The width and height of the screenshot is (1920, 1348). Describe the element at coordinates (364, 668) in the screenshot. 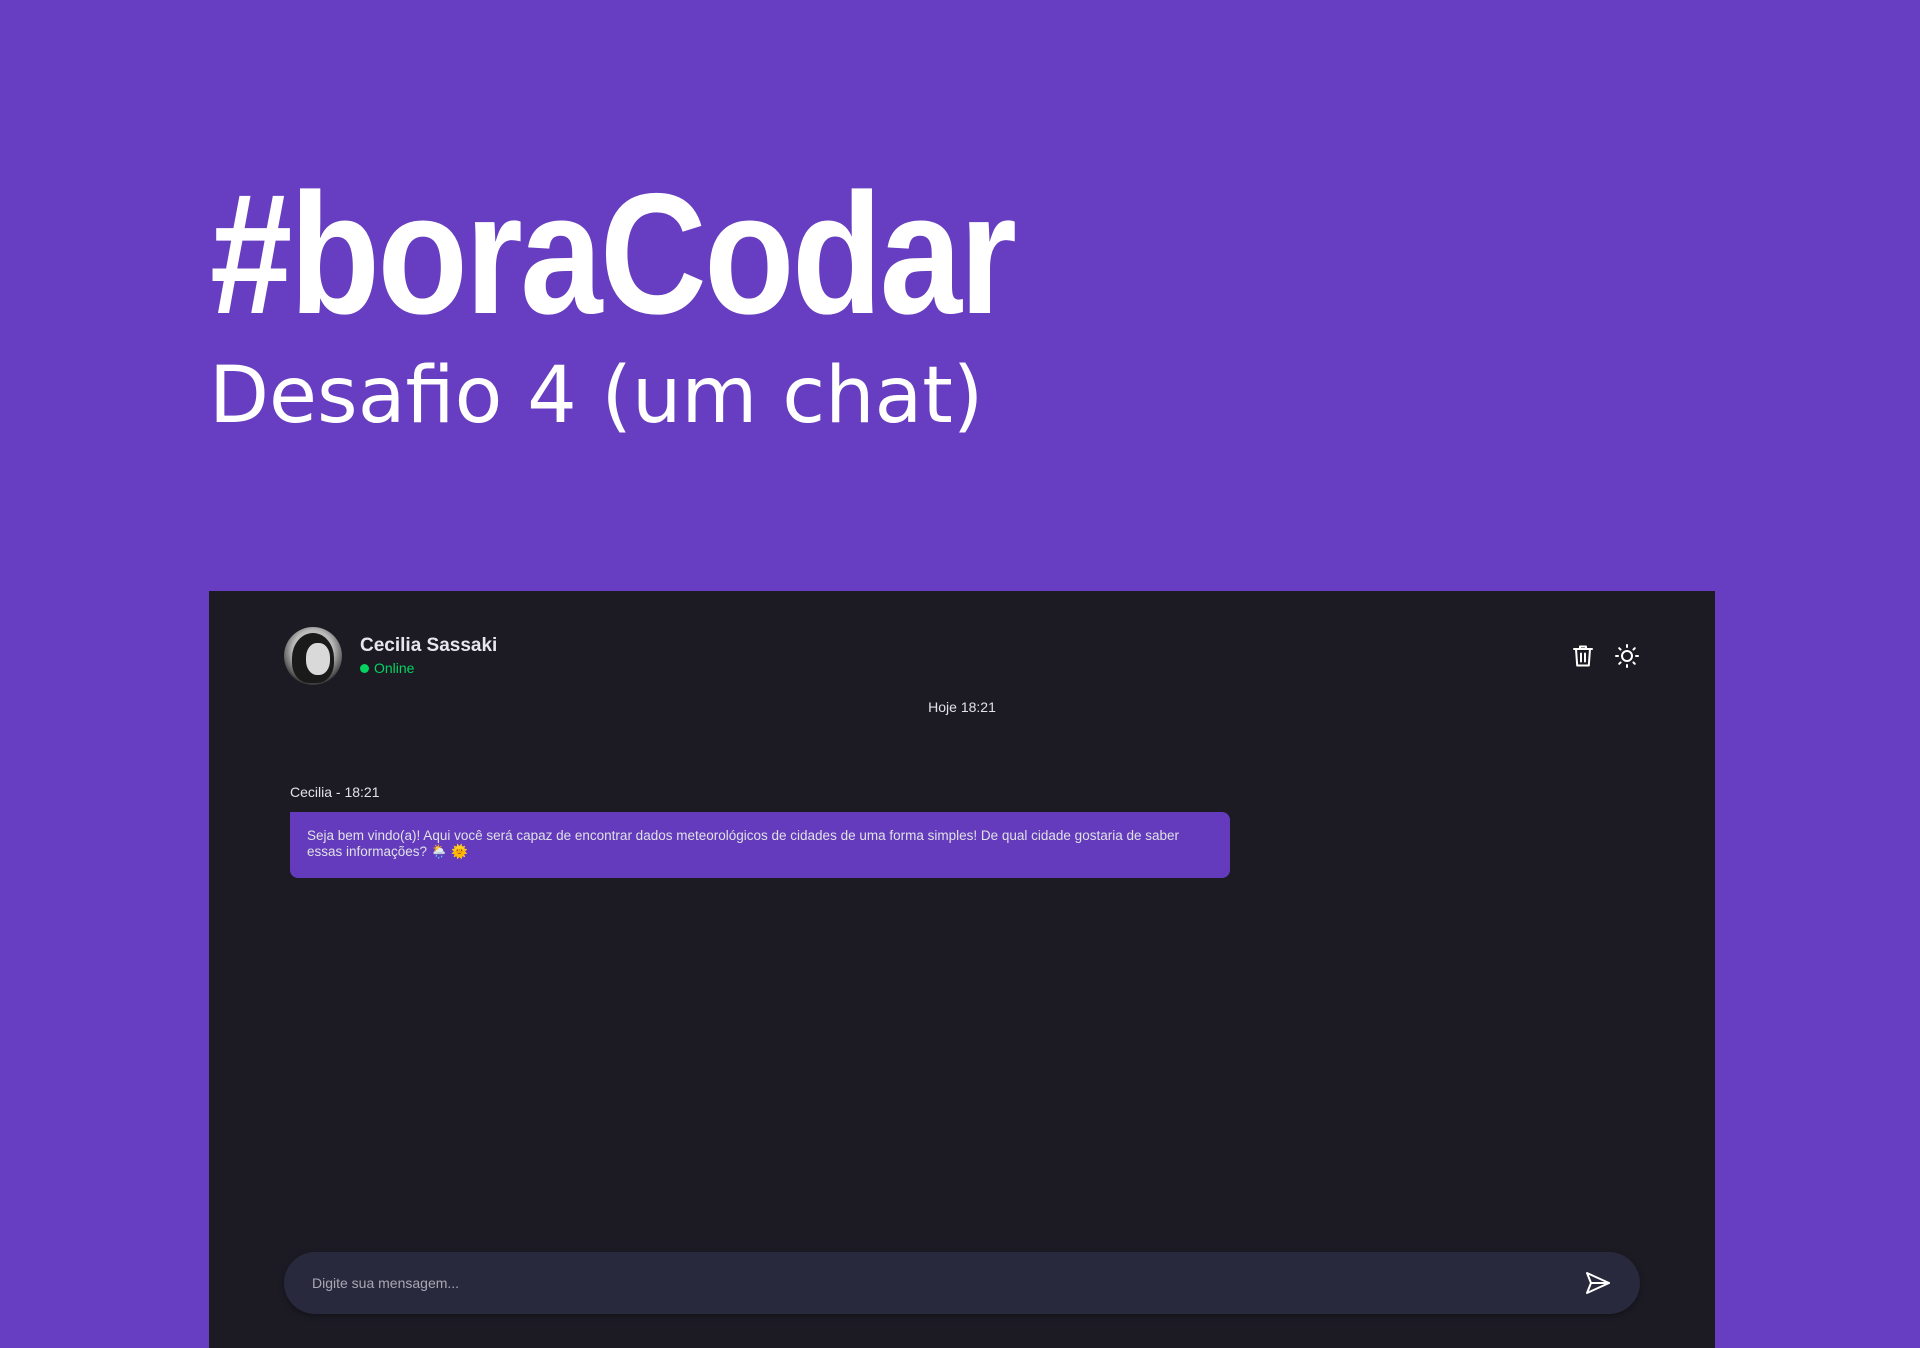

I see `online-dot` at that location.